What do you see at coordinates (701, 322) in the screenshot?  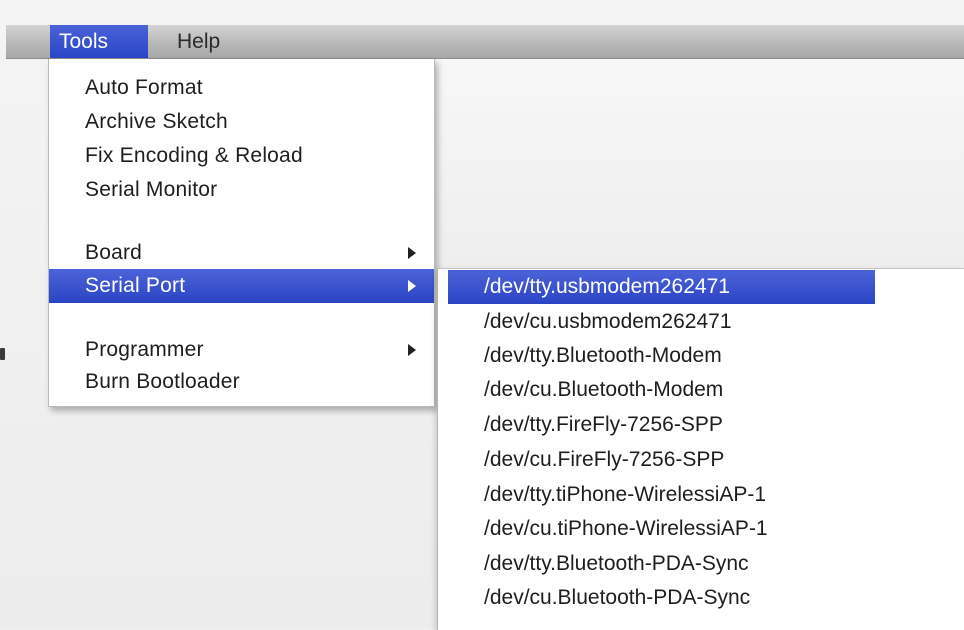 I see `serial-port-option: /dev/cu.usbmodem262471` at bounding box center [701, 322].